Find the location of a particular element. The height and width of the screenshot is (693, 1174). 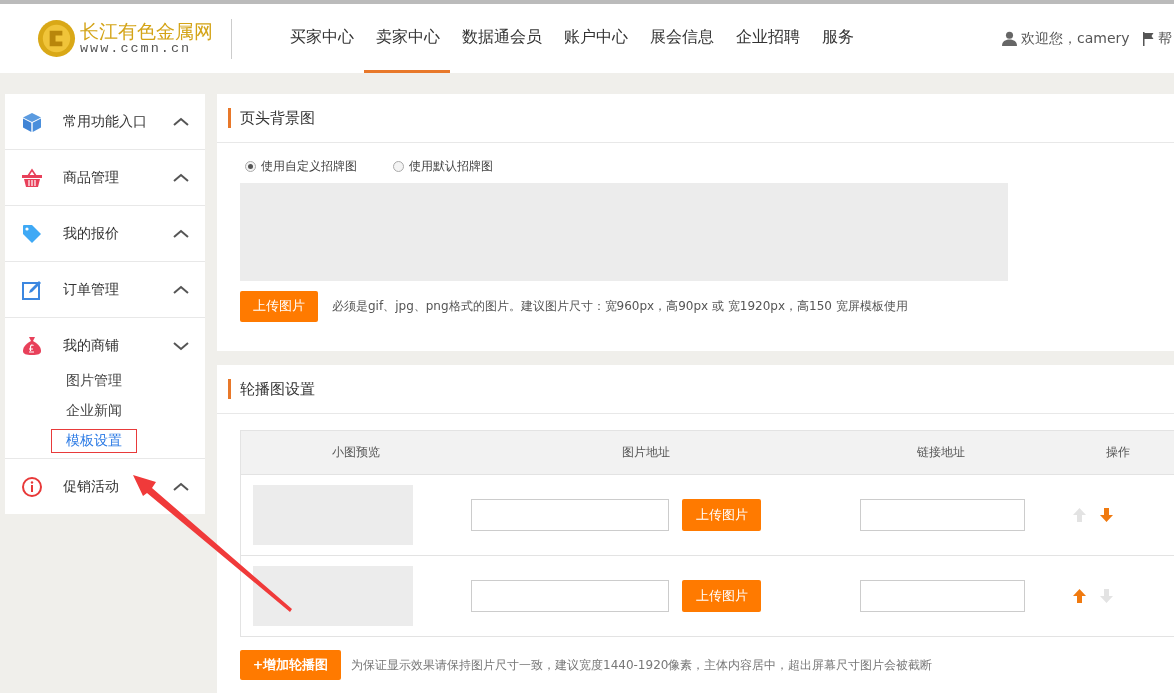

sidebar-item: 促销活动 is located at coordinates (118, 486).